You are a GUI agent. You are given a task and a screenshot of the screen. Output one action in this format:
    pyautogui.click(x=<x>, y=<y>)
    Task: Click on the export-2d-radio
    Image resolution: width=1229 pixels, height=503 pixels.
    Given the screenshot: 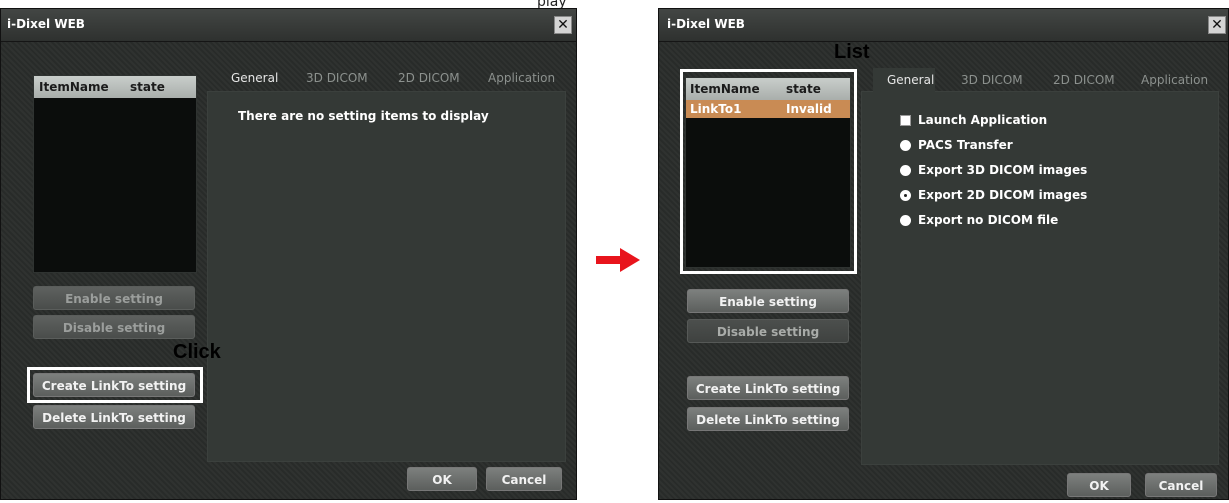 What is the action you would take?
    pyautogui.click(x=905, y=195)
    